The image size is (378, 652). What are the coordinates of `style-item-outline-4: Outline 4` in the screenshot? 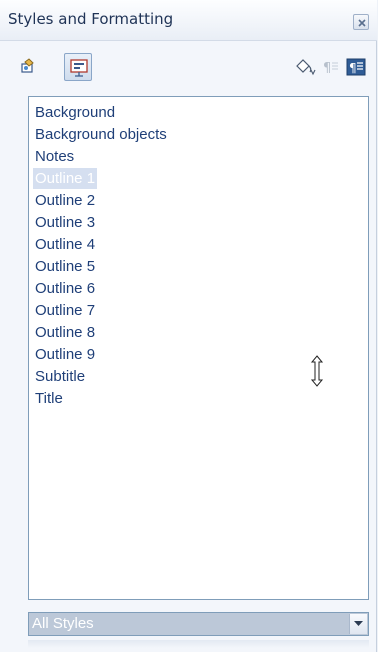 It's located at (65, 244).